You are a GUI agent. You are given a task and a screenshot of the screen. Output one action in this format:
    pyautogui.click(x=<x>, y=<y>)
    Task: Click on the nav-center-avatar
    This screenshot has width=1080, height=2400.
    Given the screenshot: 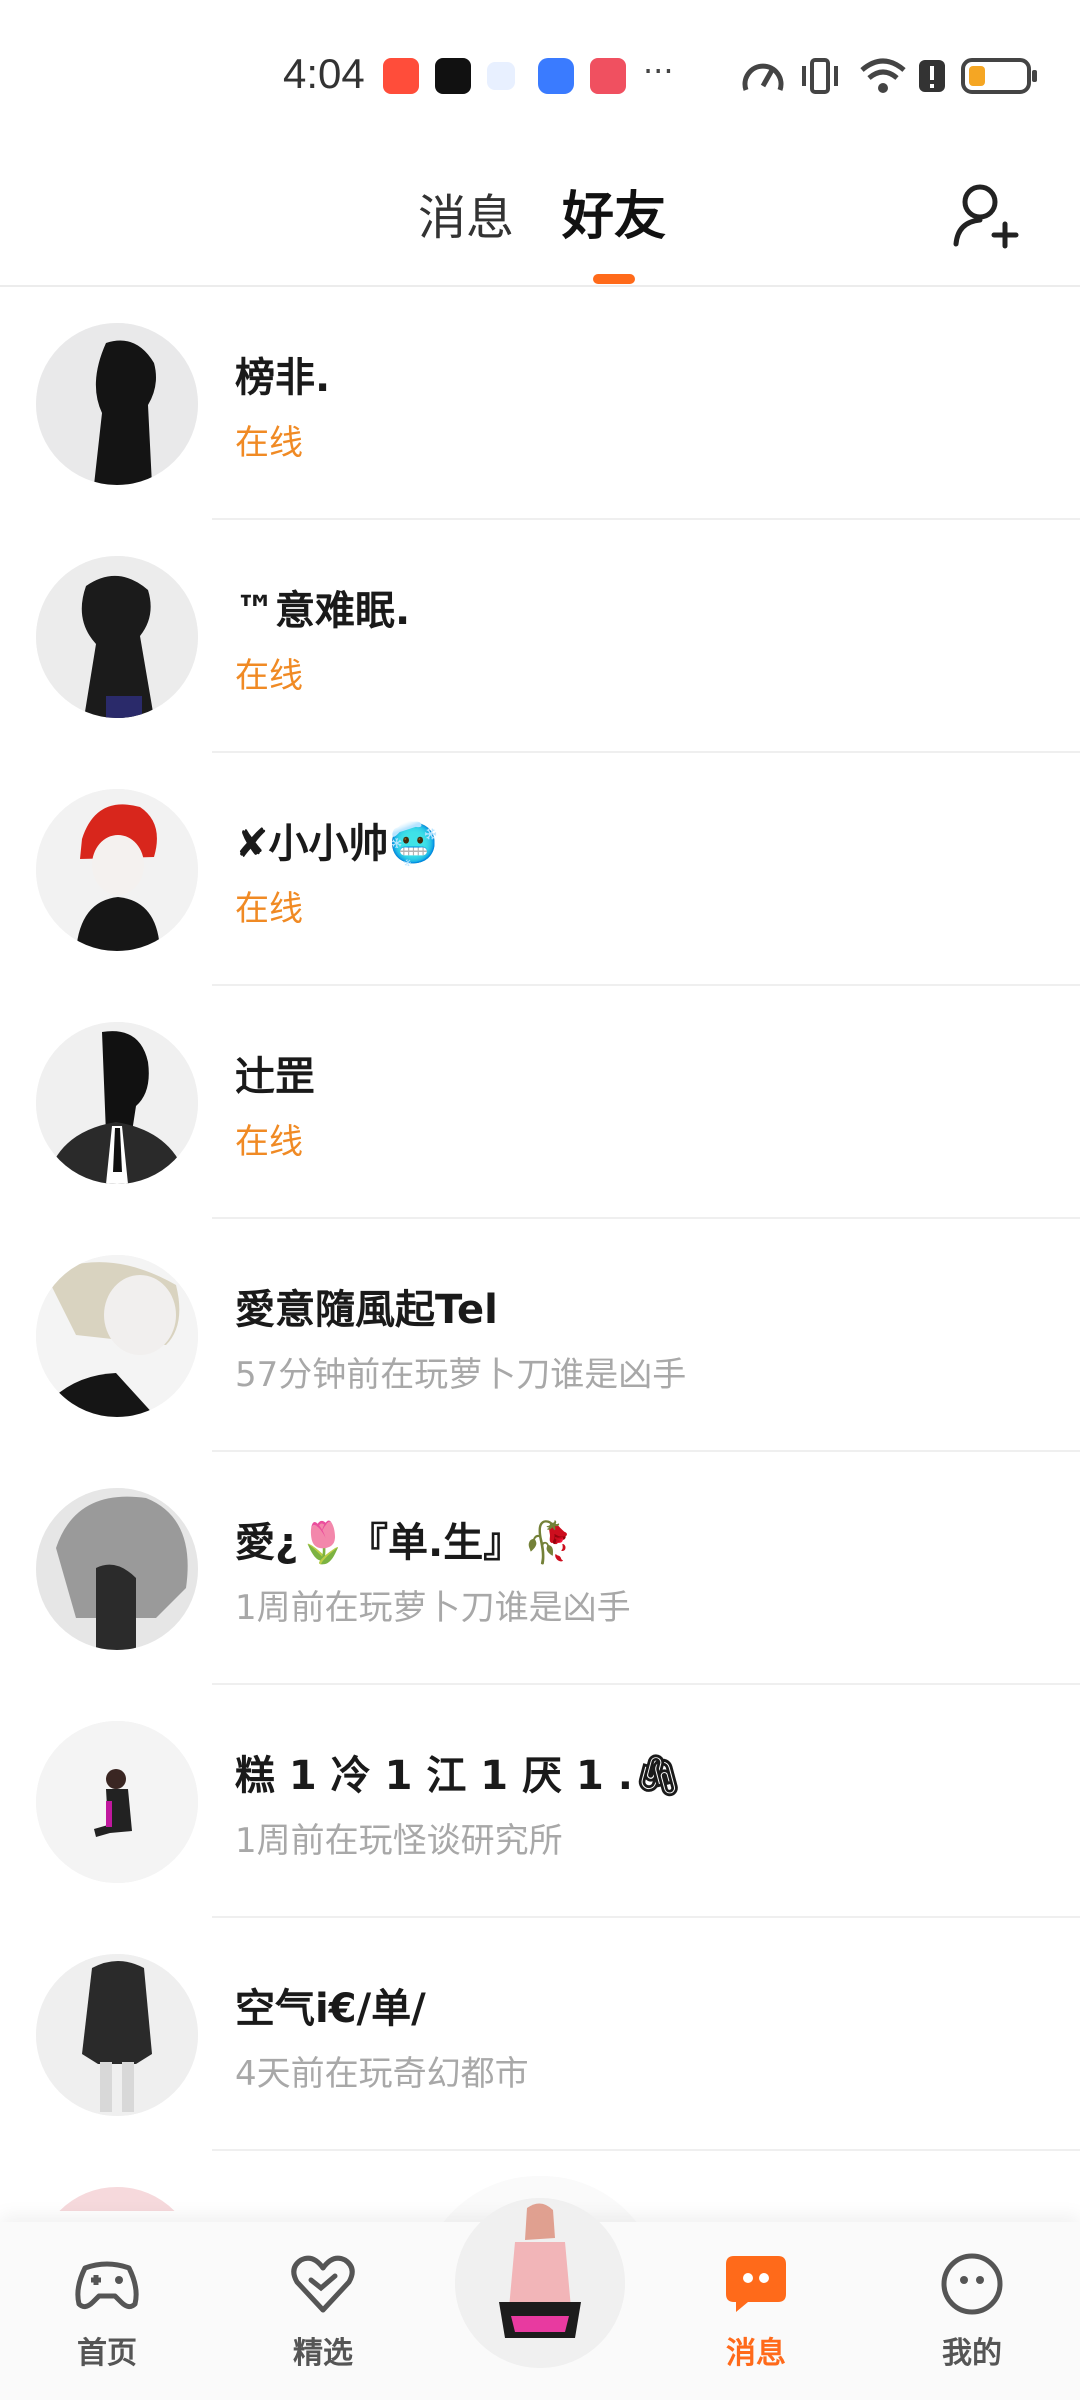 What is the action you would take?
    pyautogui.click(x=540, y=2283)
    